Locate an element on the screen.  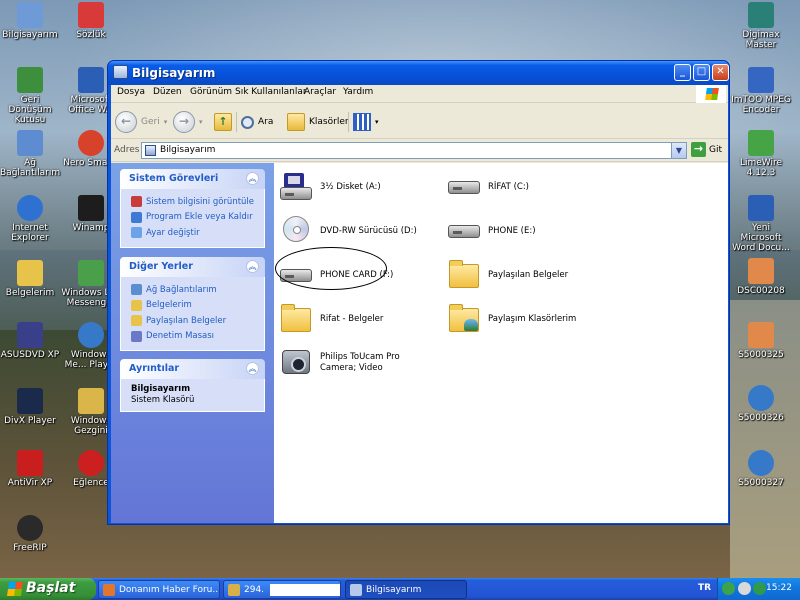
antivir-desktop-icon: AntiVir XP is located at coordinates (30, 469).